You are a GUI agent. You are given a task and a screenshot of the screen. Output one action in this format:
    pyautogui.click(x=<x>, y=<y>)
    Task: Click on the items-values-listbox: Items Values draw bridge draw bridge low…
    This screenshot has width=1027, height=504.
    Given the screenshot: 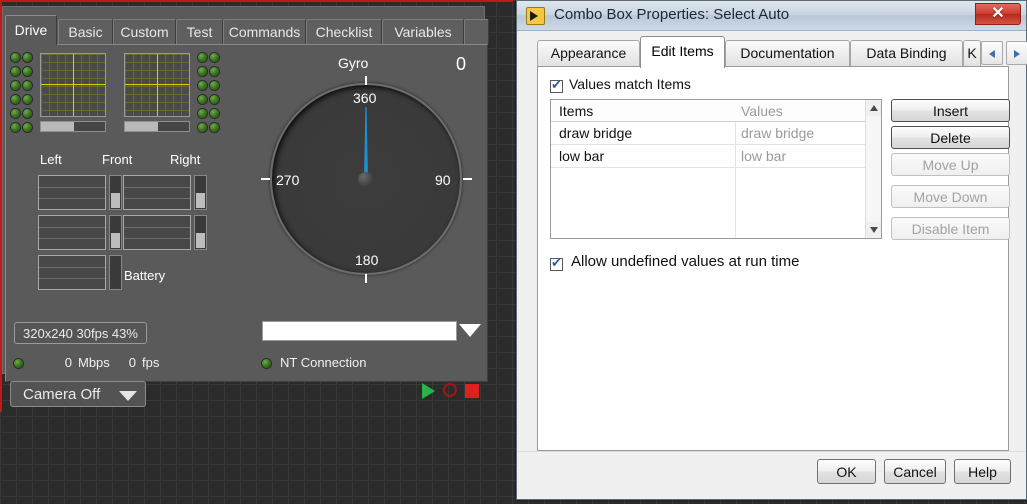 What is the action you would take?
    pyautogui.click(x=716, y=169)
    